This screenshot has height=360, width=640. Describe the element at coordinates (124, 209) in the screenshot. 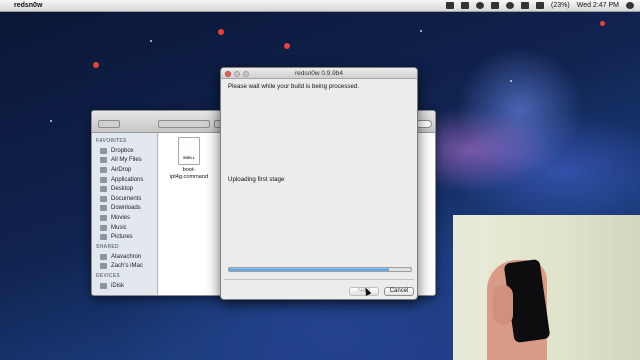

I see `sidebar-item-downloads: Downloads` at that location.